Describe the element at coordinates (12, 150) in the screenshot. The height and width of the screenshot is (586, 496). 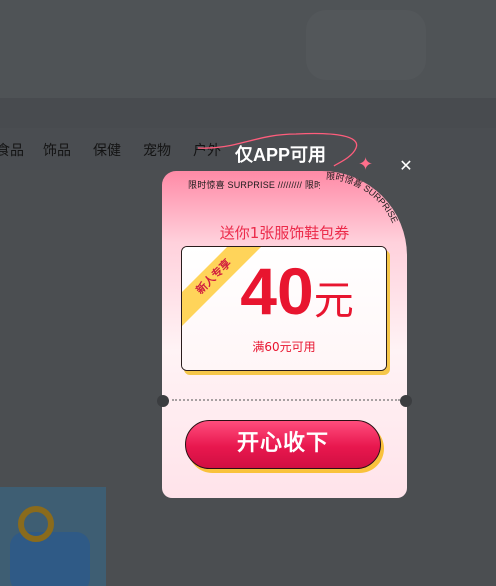
I see `nav-item-food: 食品` at that location.